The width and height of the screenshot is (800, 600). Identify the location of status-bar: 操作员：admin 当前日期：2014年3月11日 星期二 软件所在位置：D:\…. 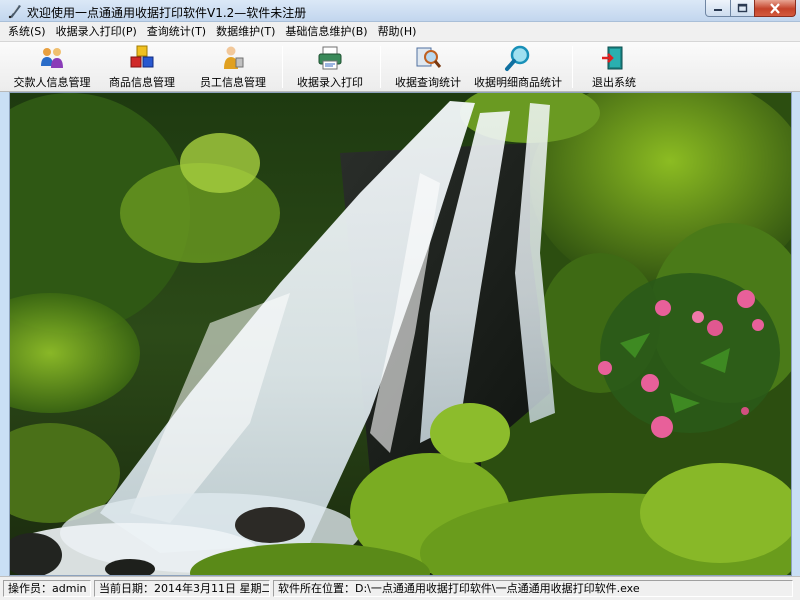
(400, 588).